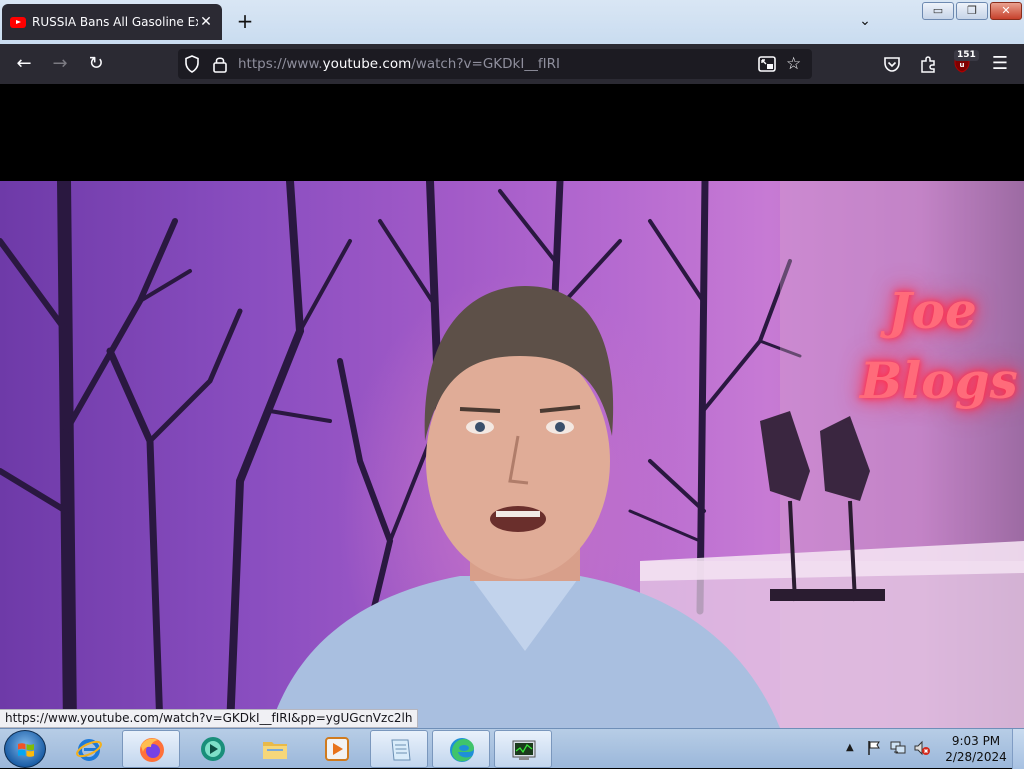 The height and width of the screenshot is (769, 1024). I want to click on tab-list-chevron-down-icon: ⌄, so click(865, 21).